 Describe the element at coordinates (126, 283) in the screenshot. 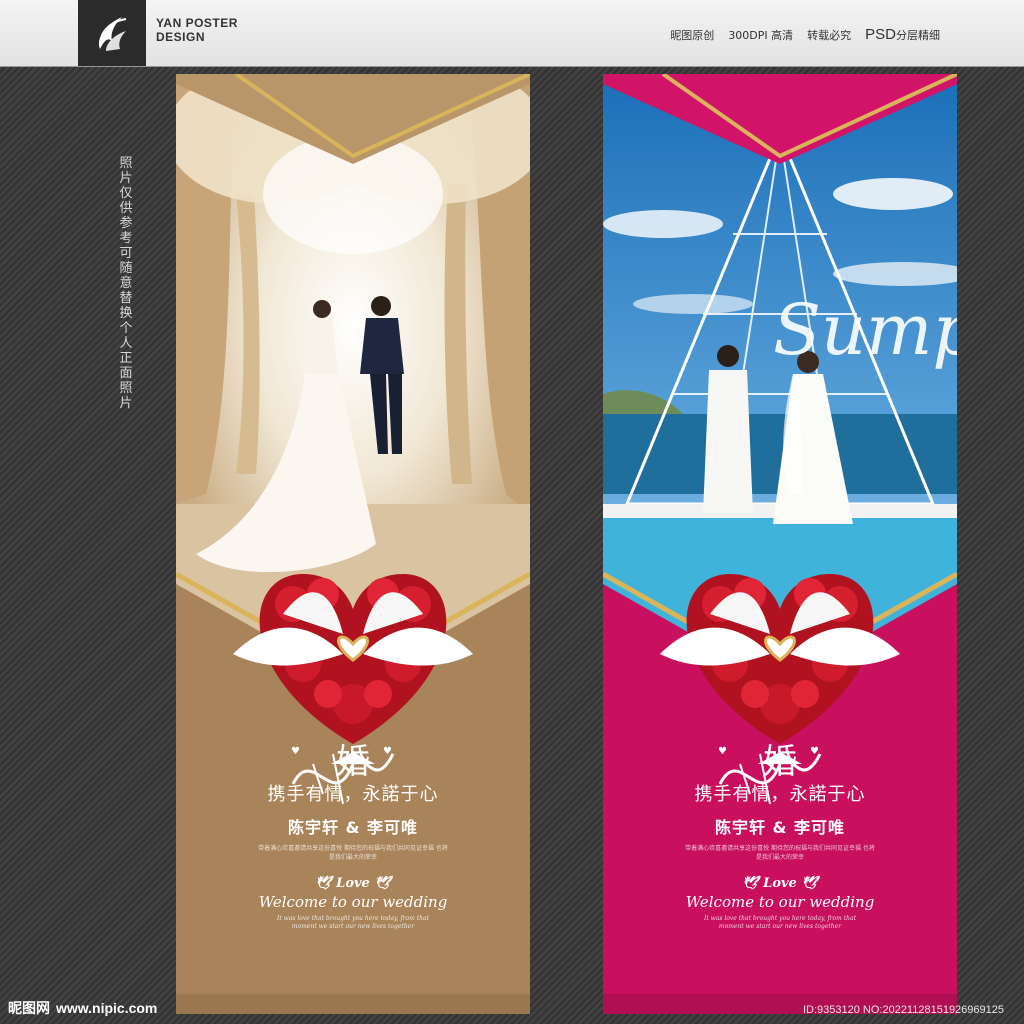

I see `side-note: 照片仅供参考 可随意替换个人正面照片` at that location.